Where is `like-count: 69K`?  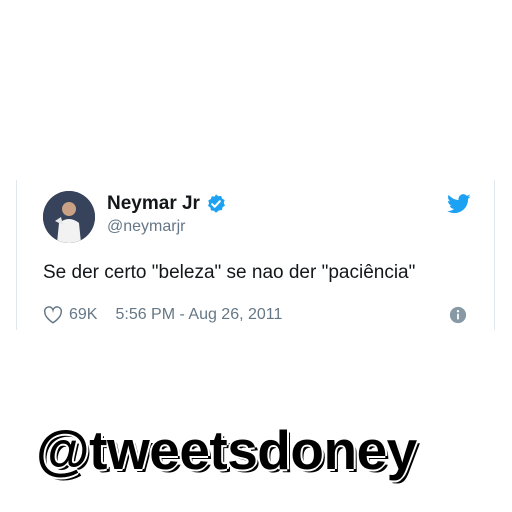 like-count: 69K is located at coordinates (83, 315).